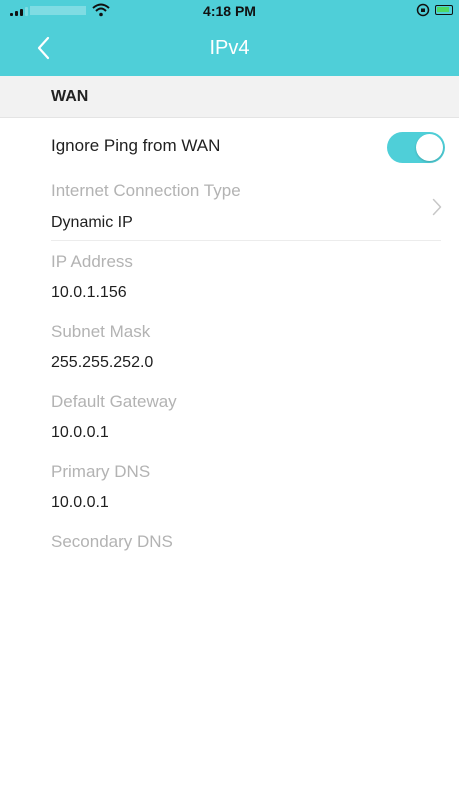  I want to click on ignore-ping-row: Ignore Ping from WAN, so click(229, 147).